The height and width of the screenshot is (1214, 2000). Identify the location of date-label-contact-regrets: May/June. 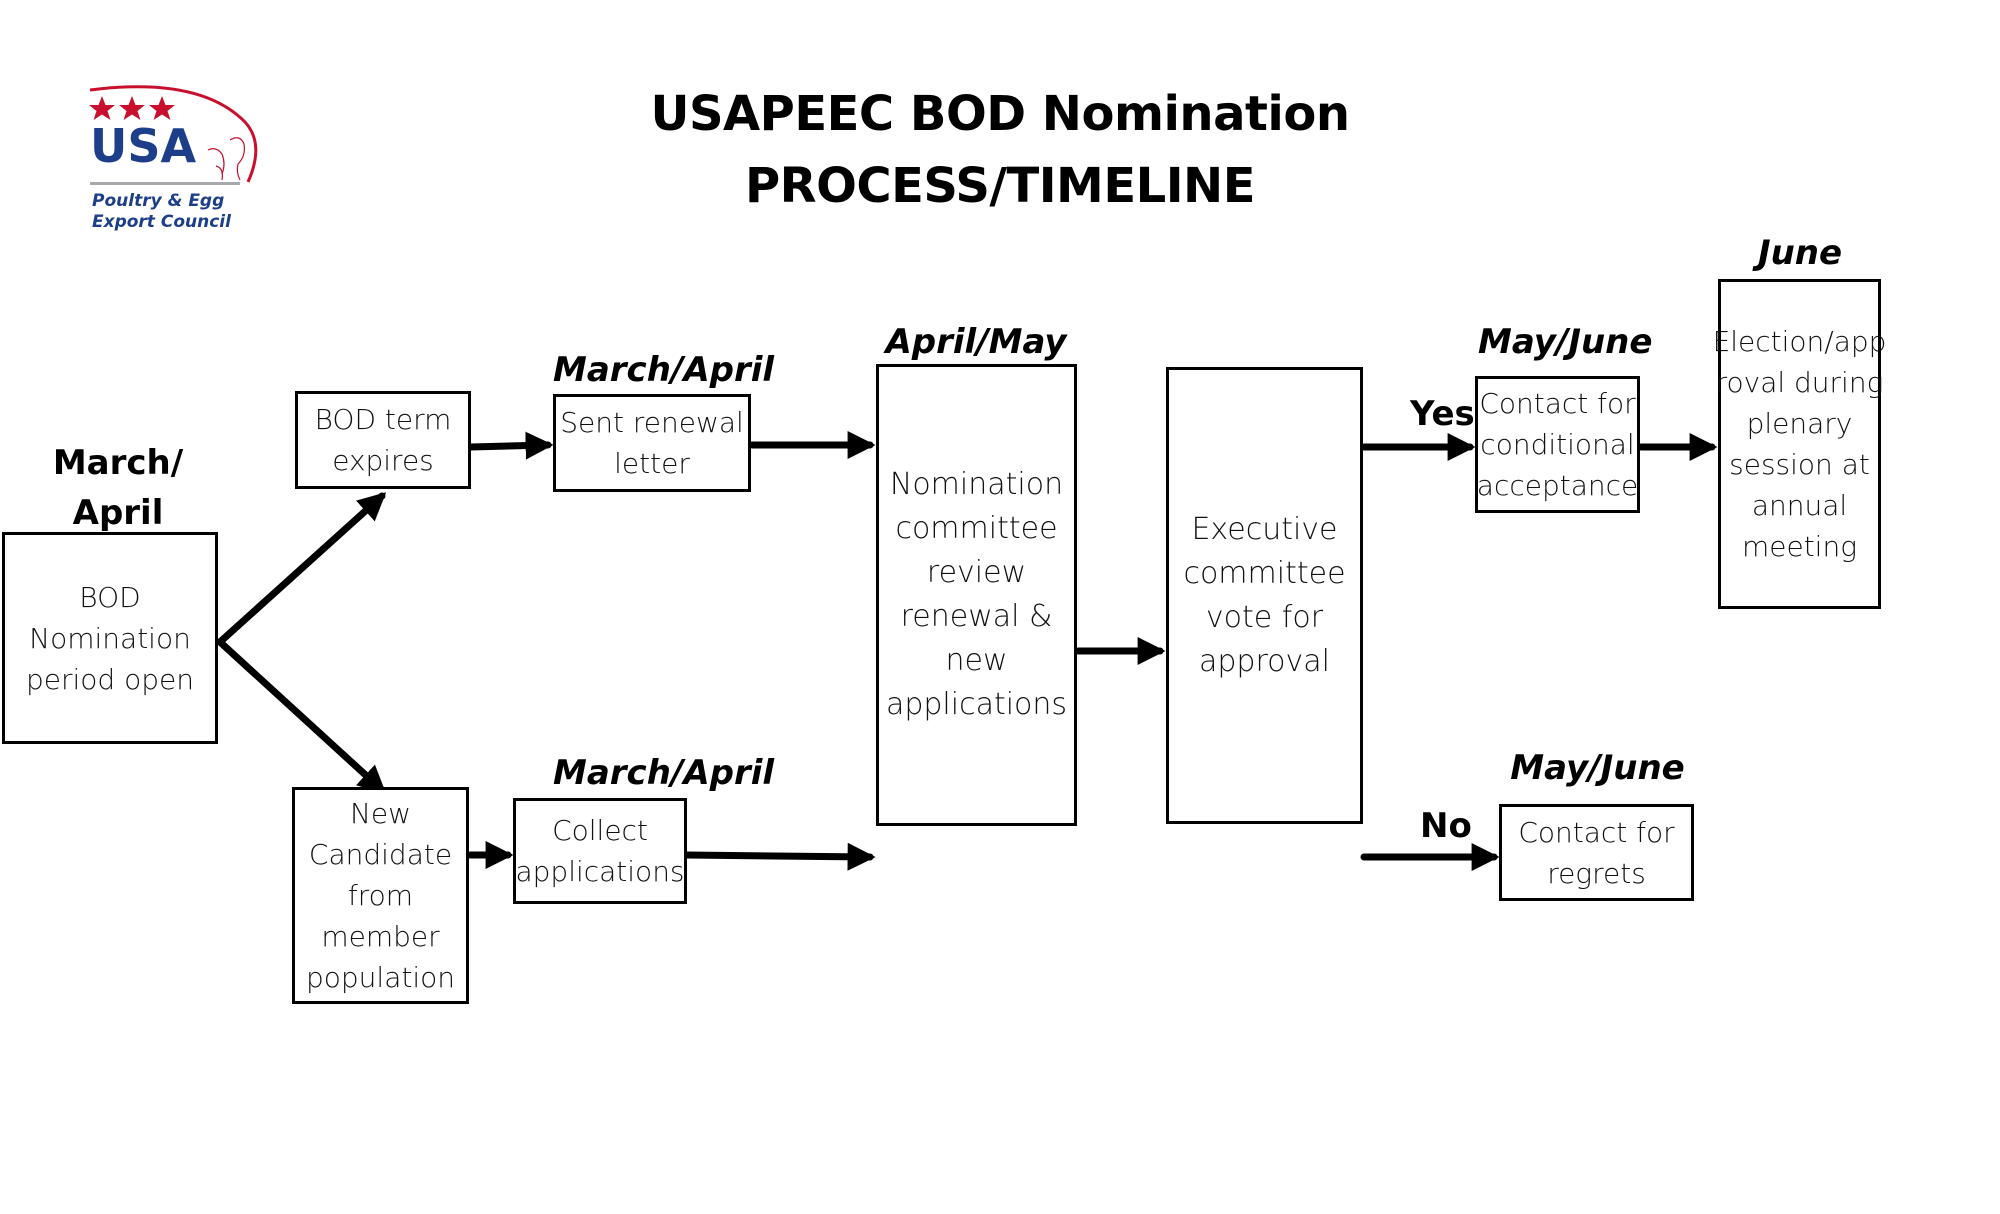
(1597, 768).